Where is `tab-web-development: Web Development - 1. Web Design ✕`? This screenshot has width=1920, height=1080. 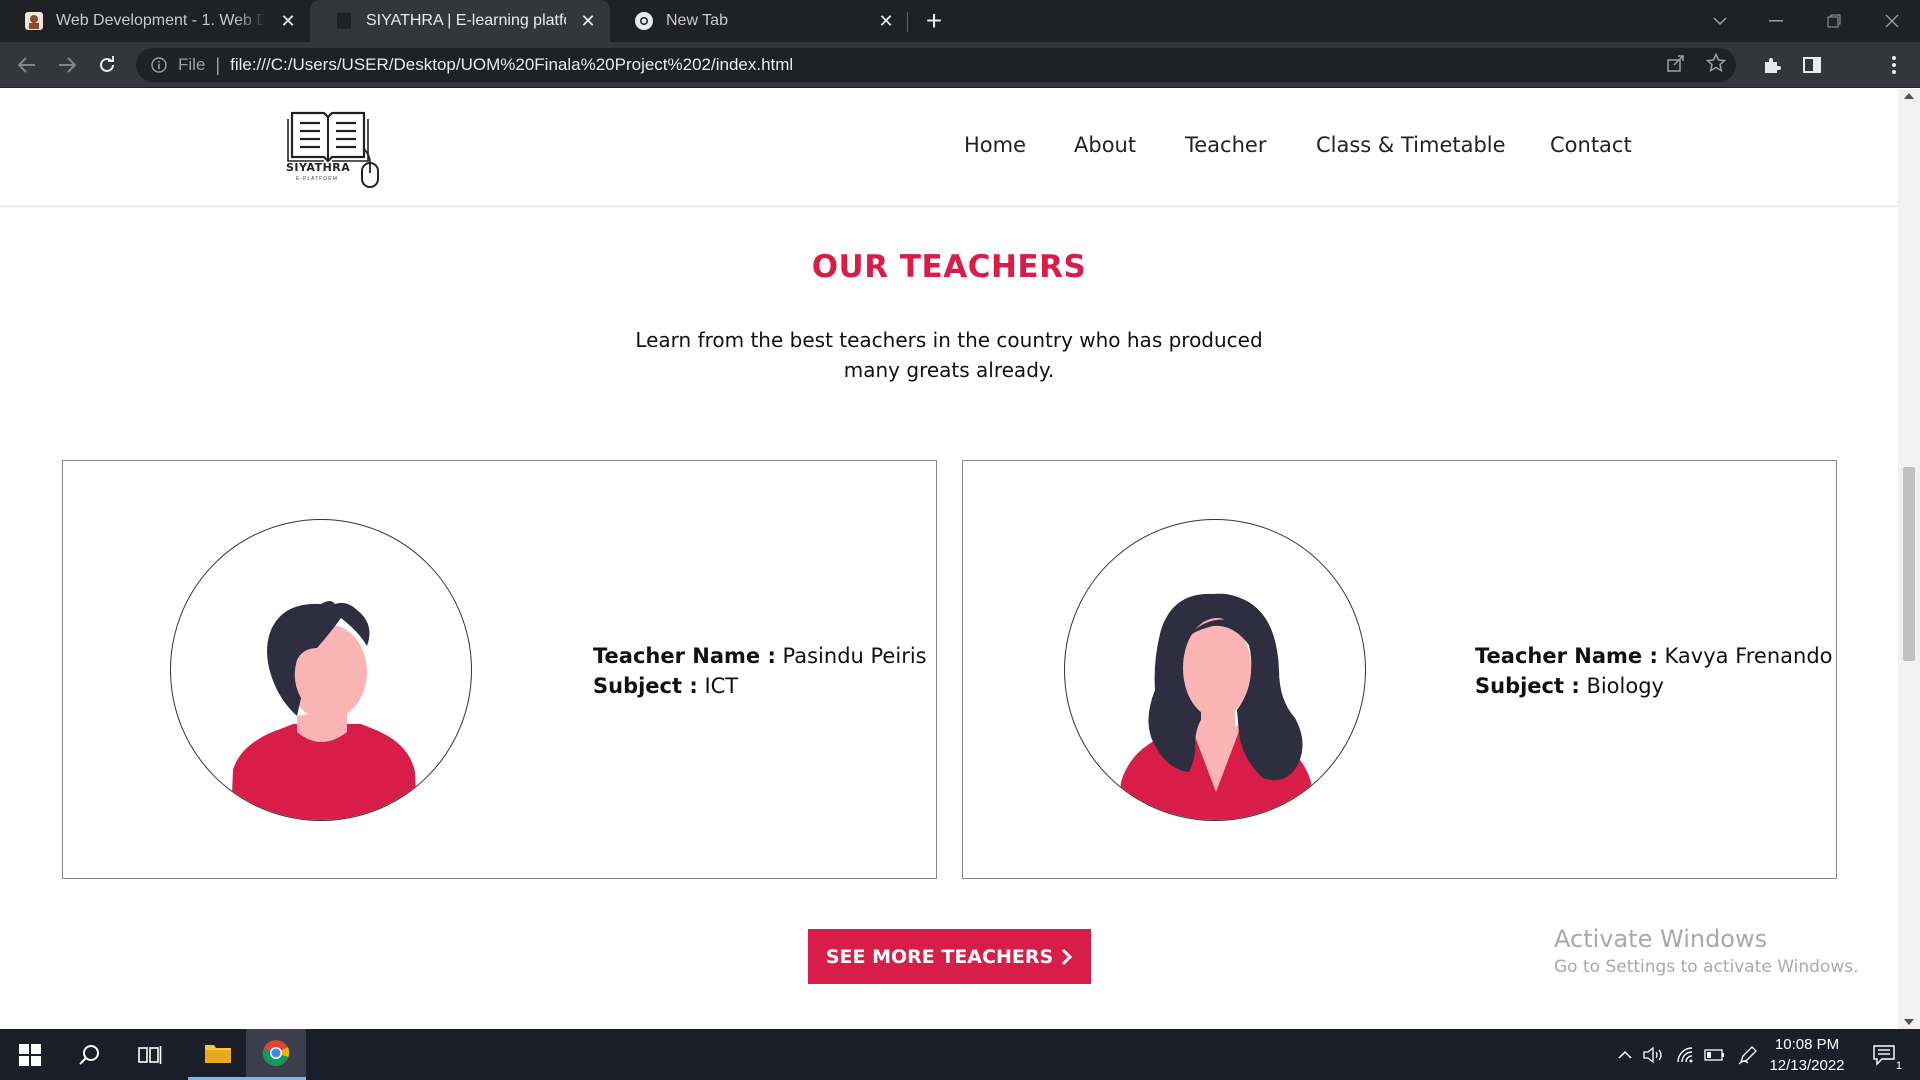
tab-web-development: Web Development - 1. Web Design ✕ is located at coordinates (155, 21).